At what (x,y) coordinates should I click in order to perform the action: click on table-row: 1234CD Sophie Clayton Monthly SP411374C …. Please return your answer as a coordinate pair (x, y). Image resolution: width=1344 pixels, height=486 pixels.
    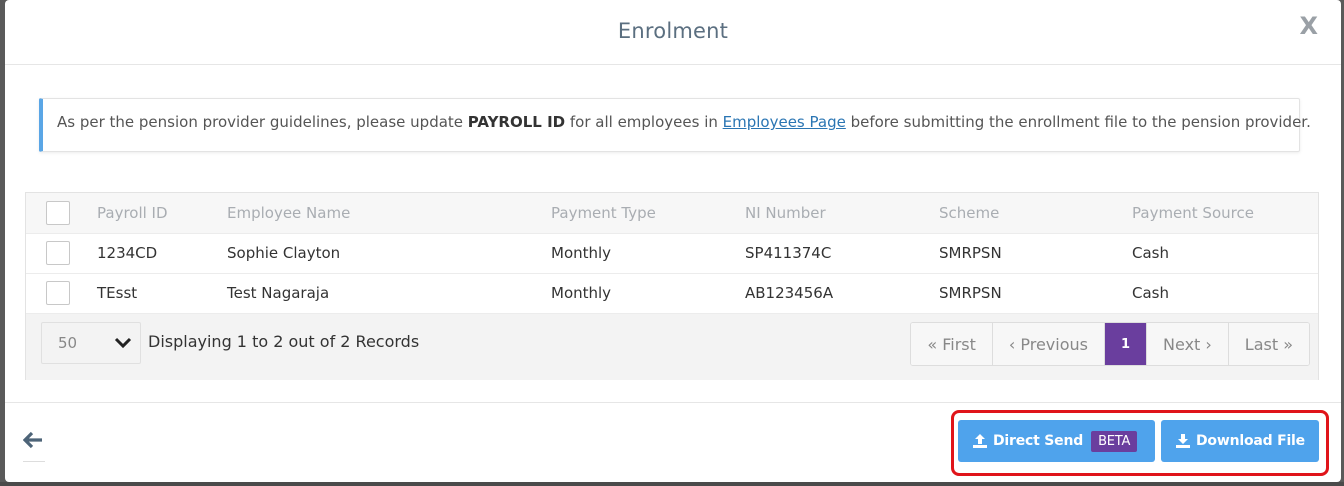
    Looking at the image, I should click on (672, 253).